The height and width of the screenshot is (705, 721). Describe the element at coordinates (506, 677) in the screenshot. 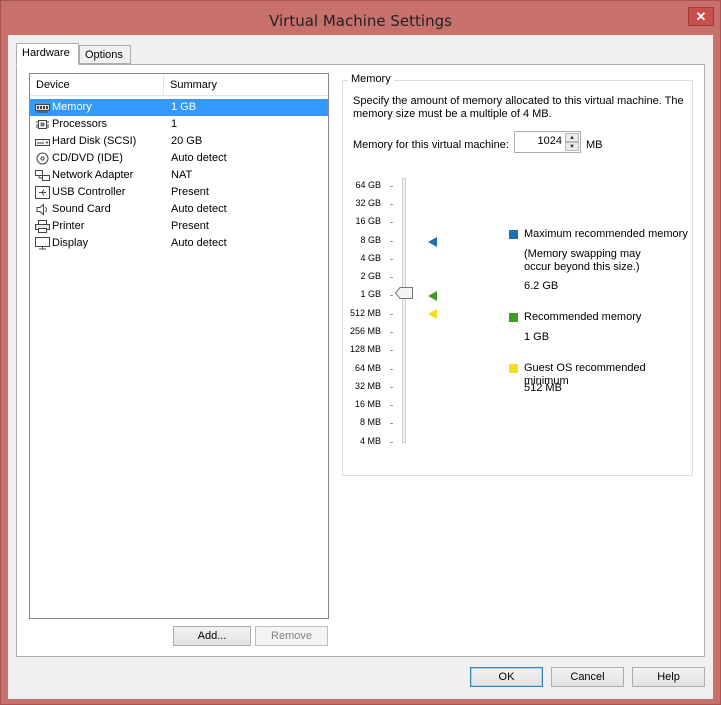

I see `ok-button: OK` at that location.